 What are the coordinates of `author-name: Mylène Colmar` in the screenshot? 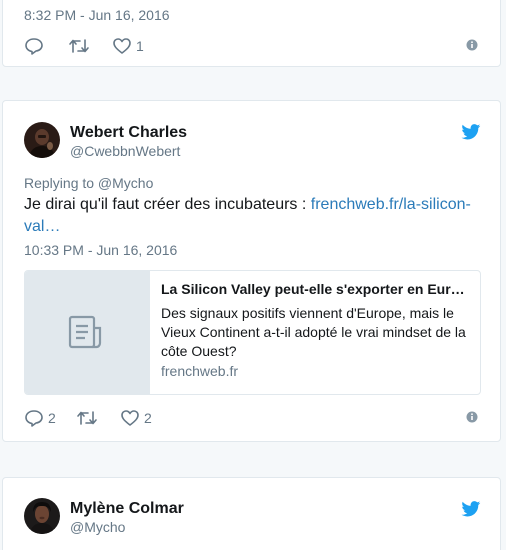 It's located at (127, 509).